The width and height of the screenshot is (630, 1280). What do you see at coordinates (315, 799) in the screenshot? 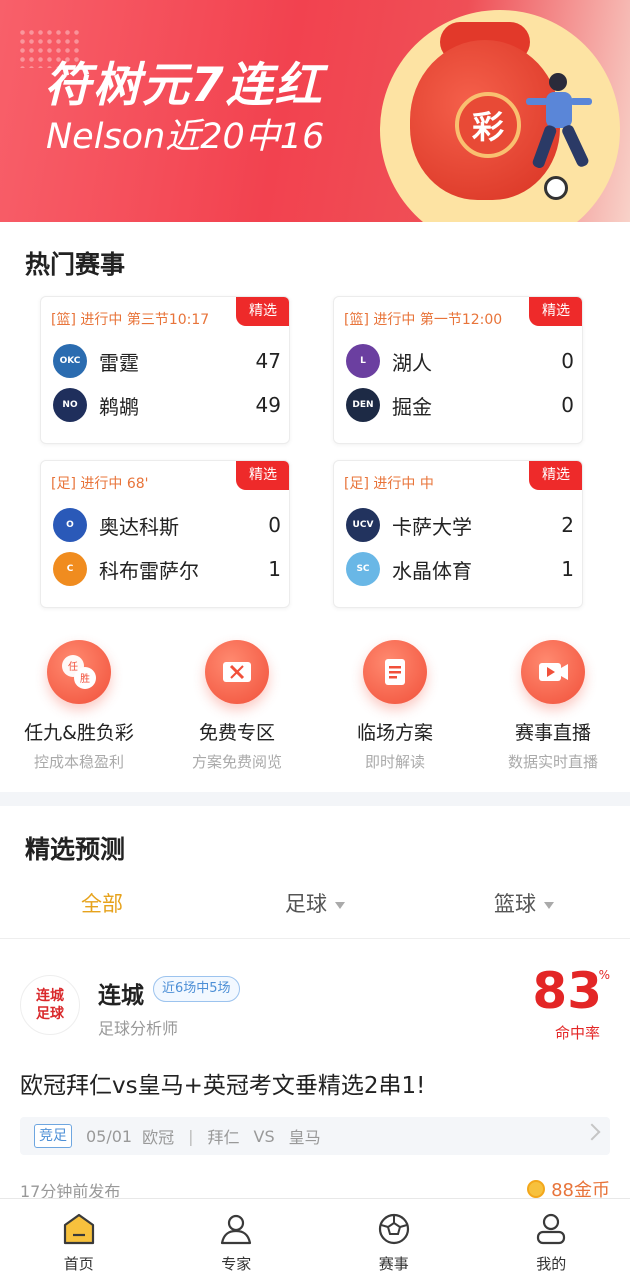
I see `section-divider` at bounding box center [315, 799].